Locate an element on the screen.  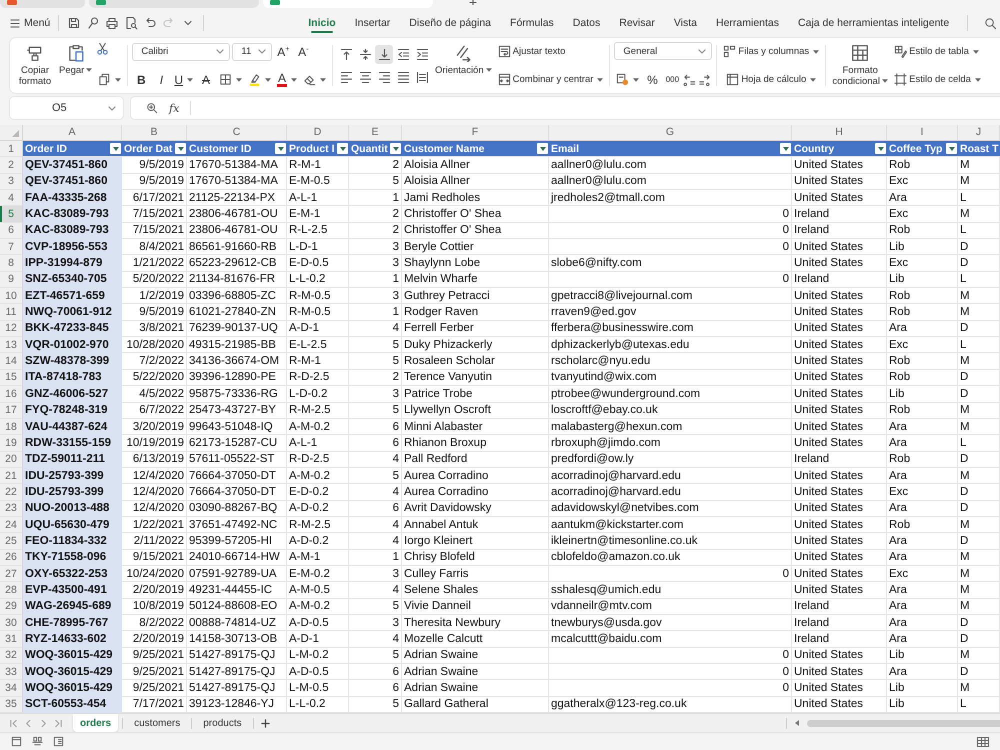
align-bottom-button is located at coordinates (384, 54).